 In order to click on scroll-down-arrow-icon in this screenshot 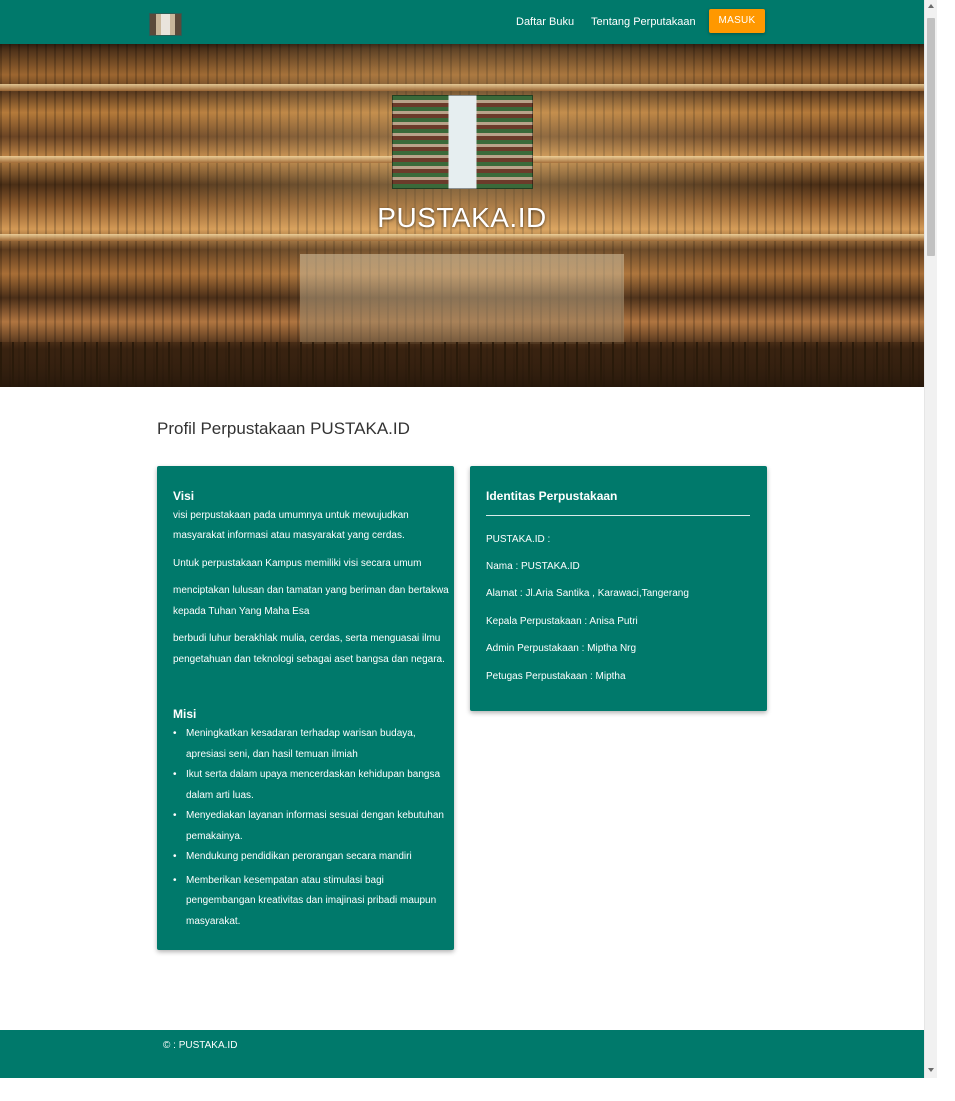, I will do `click(931, 1070)`.